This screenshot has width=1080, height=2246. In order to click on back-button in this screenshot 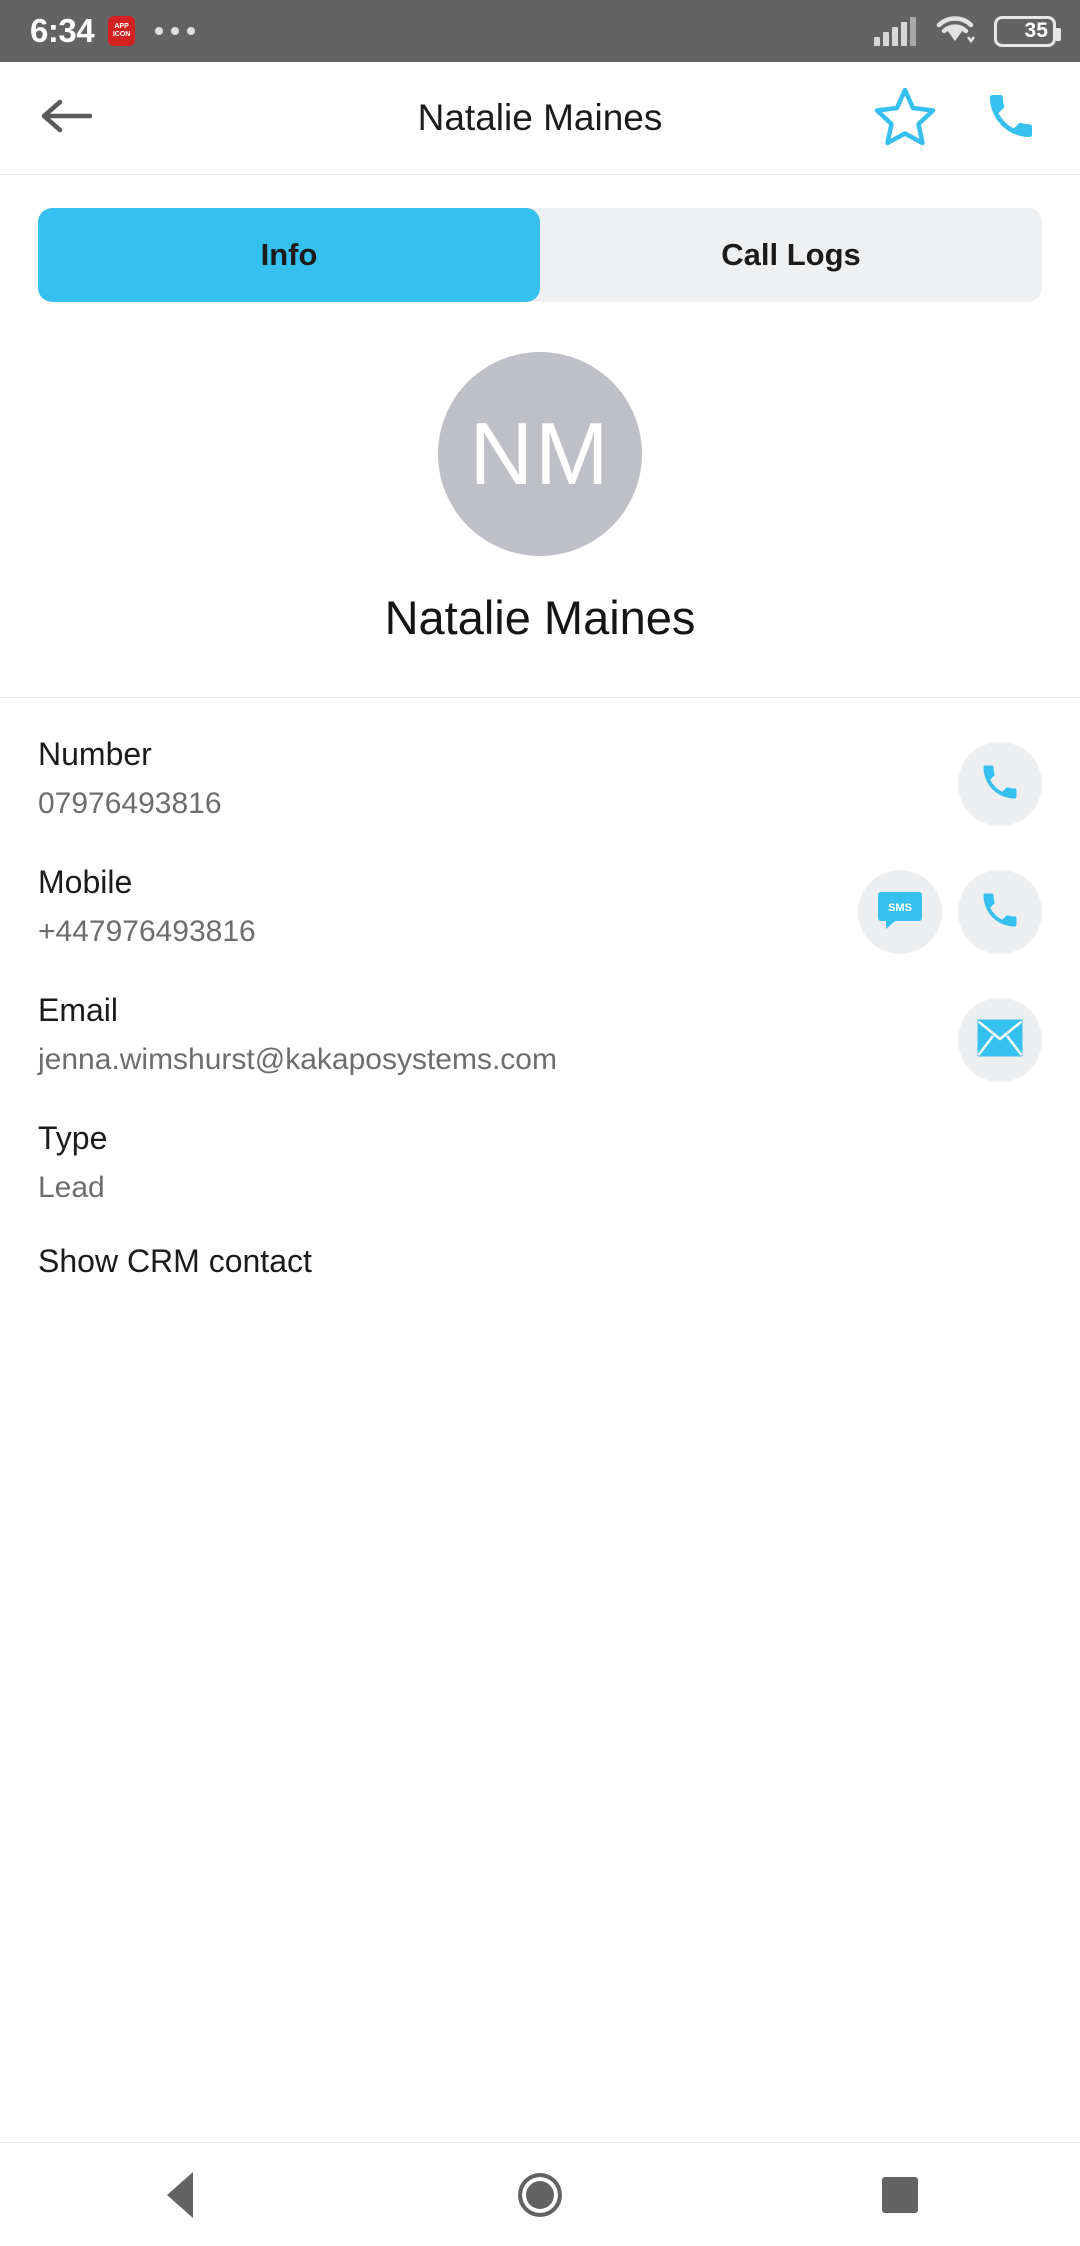, I will do `click(66, 118)`.